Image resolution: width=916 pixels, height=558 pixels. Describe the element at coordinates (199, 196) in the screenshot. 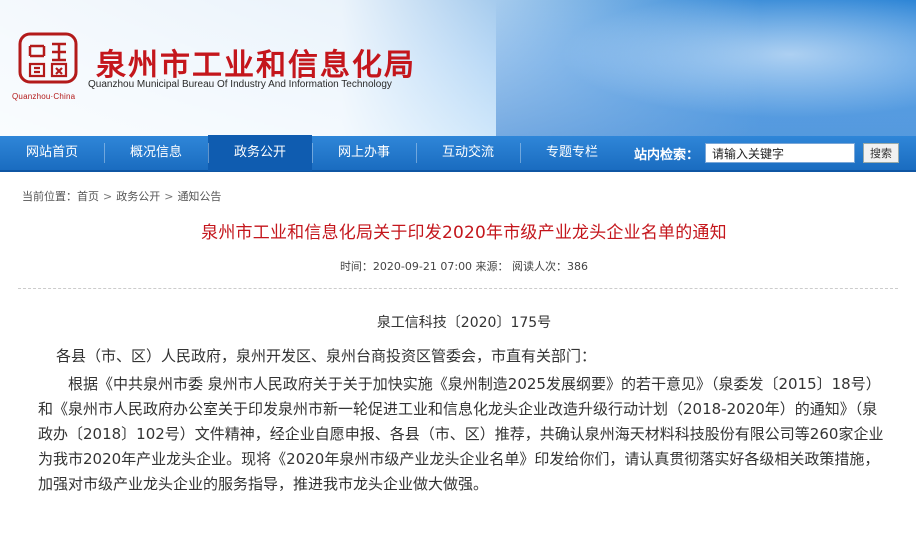

I see `breadcrumb-notices: 通知公告` at that location.